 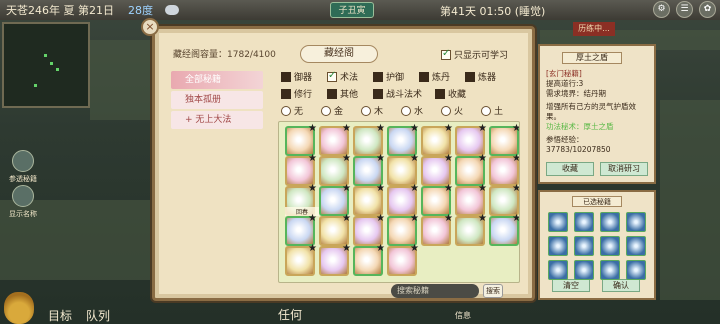 I want to click on nav-team: 队列, so click(x=98, y=315).